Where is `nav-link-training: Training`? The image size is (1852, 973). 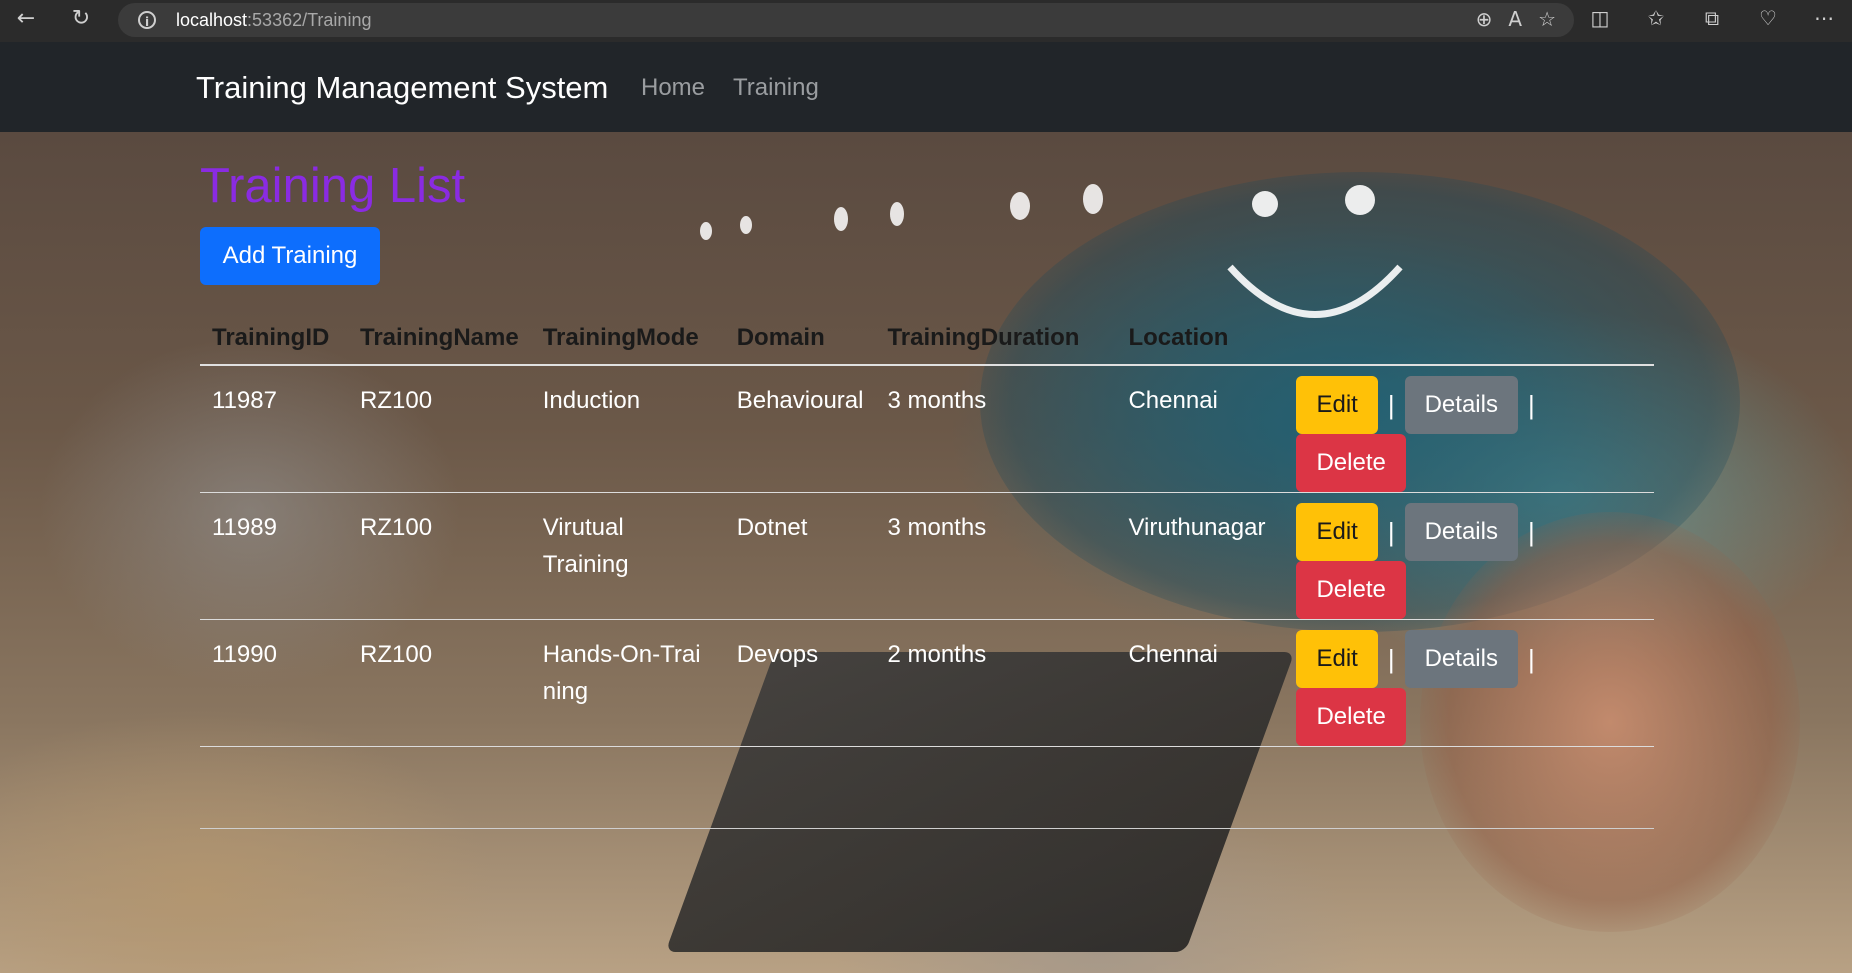
nav-link-training: Training is located at coordinates (776, 88).